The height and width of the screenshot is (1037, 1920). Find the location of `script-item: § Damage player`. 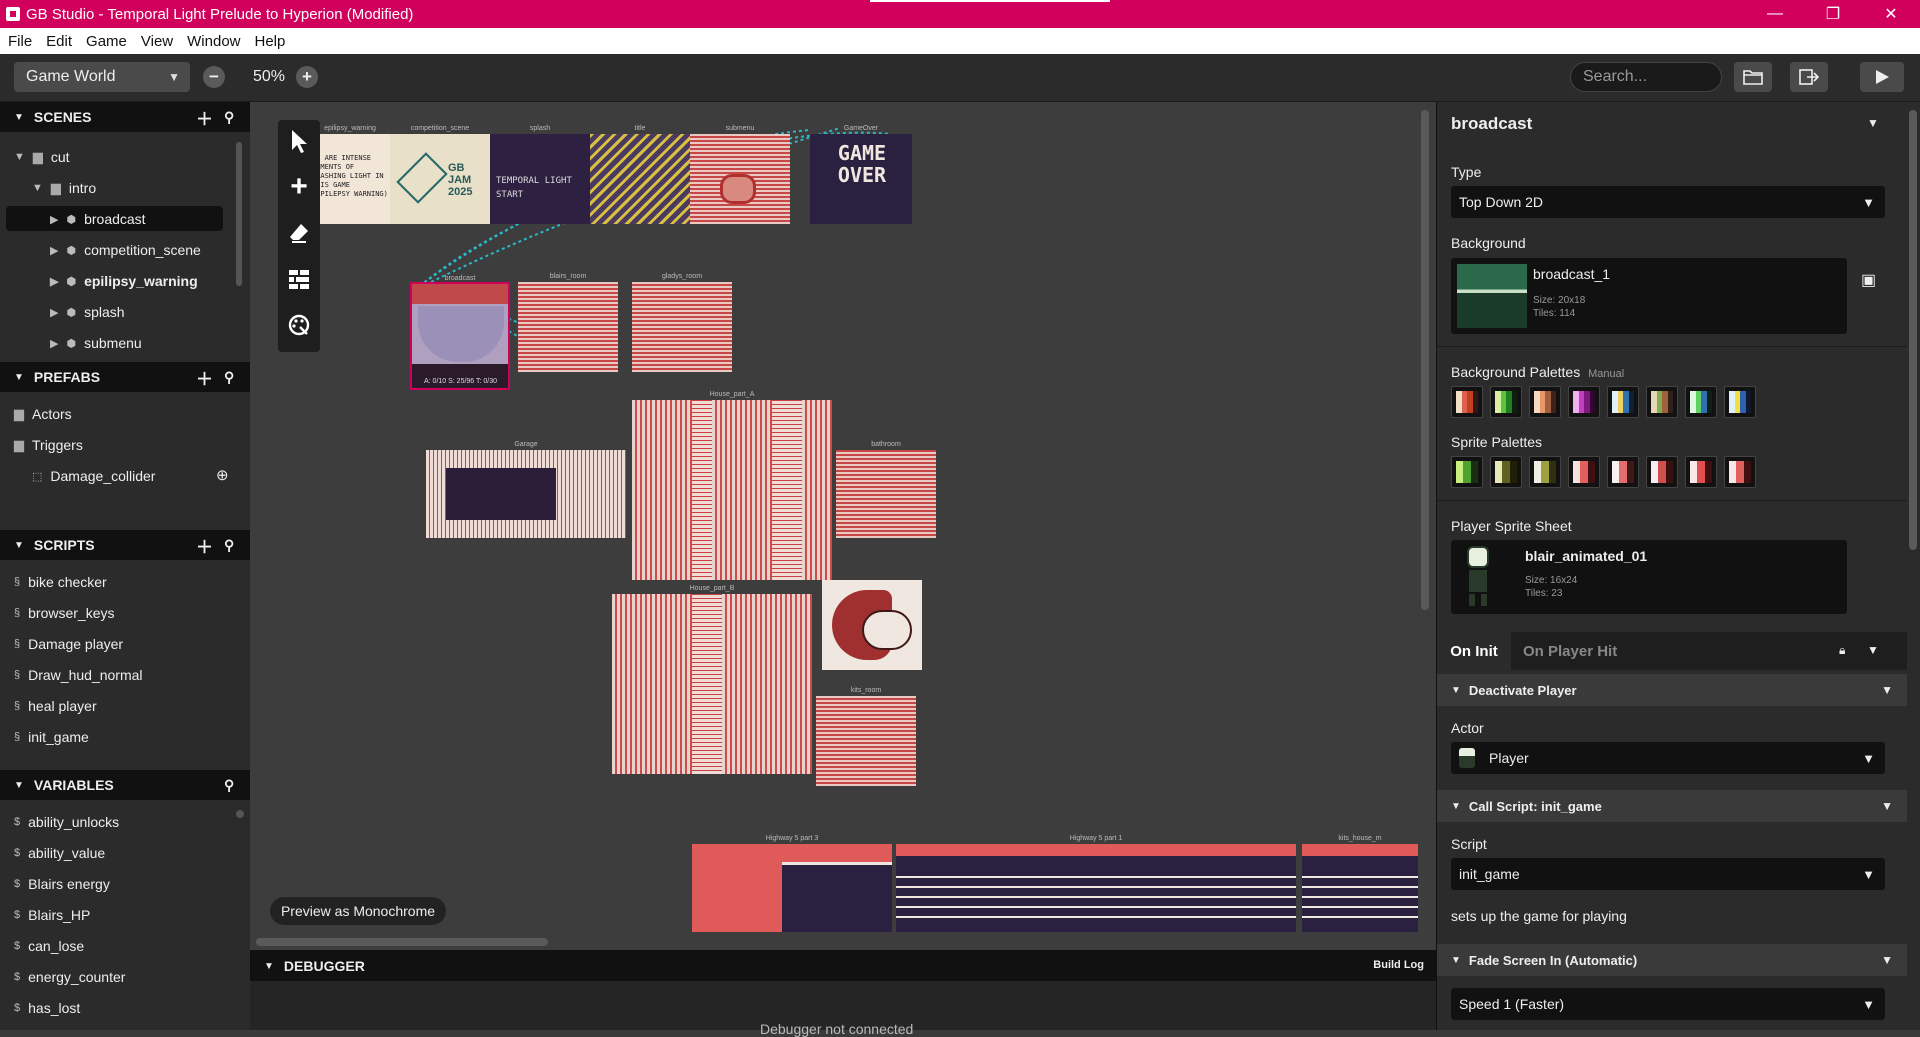

script-item: § Damage player is located at coordinates (68, 644).